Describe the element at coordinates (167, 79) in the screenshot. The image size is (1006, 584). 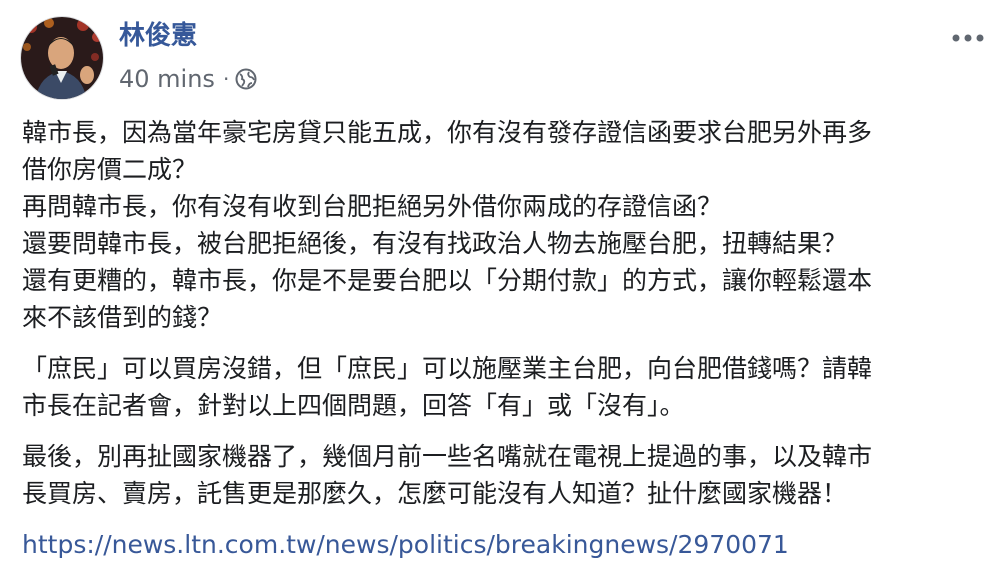
I see `post-timestamp: 40 mins` at that location.